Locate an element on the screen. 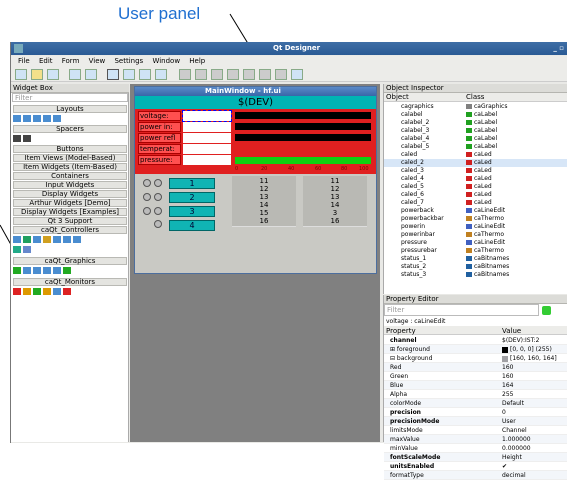 The image size is (567, 480). property-row: formatType decimal is located at coordinates (475, 475).